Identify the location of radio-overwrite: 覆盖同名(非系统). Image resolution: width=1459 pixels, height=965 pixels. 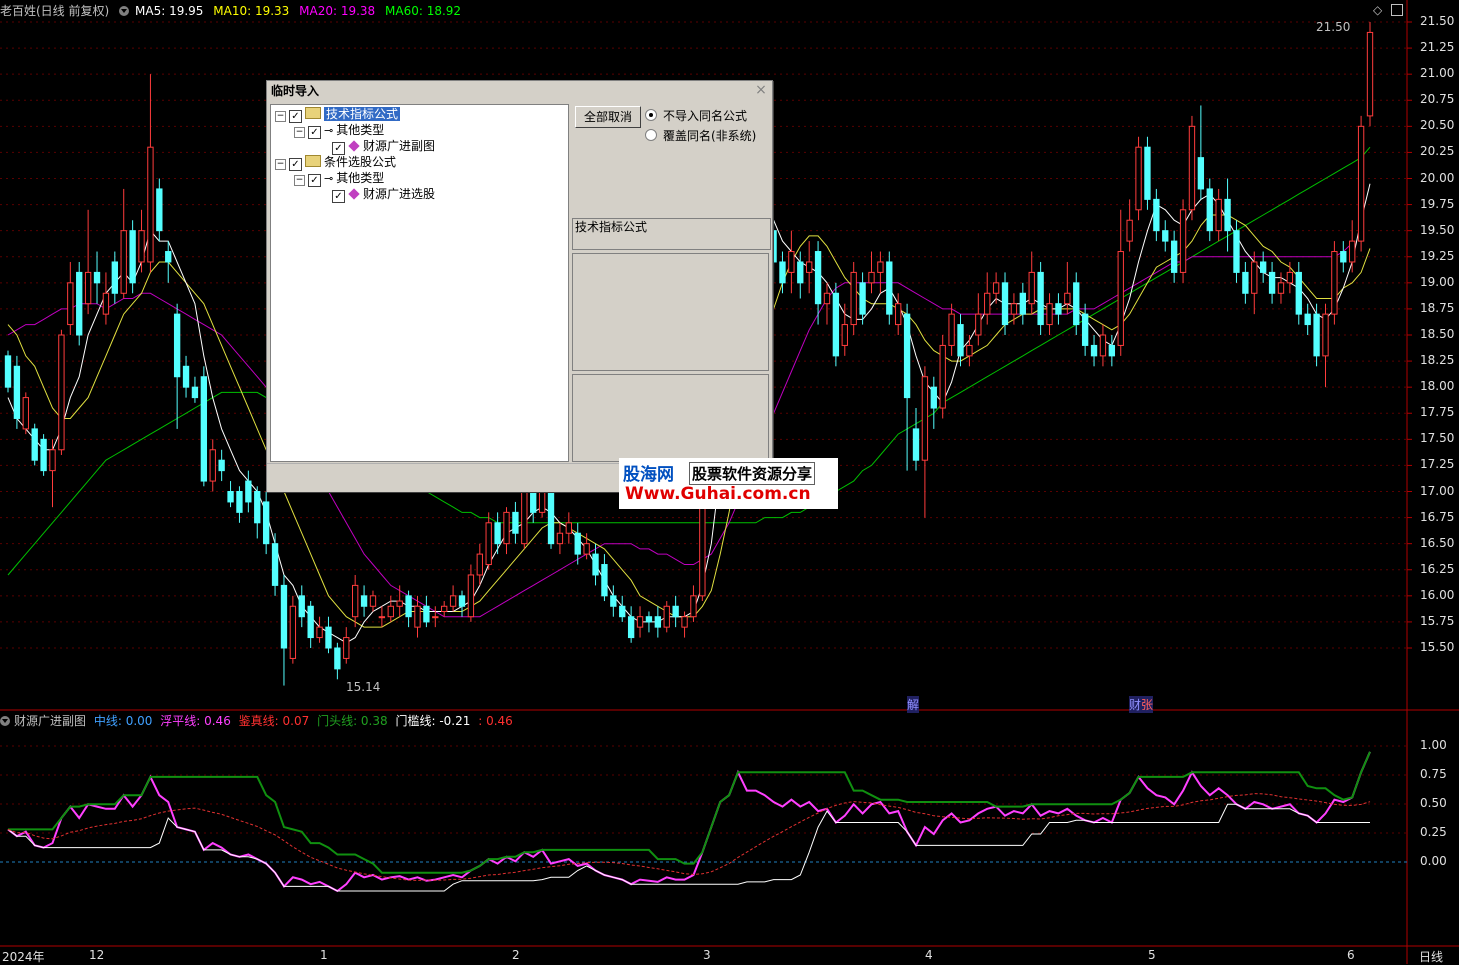
(700, 136).